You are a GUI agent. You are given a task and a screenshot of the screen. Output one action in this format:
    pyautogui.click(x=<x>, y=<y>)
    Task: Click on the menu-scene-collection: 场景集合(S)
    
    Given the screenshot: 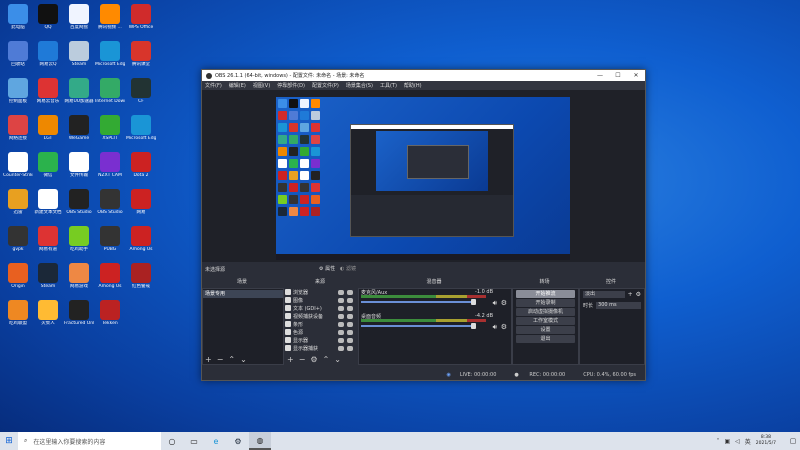 What is the action you would take?
    pyautogui.click(x=359, y=85)
    